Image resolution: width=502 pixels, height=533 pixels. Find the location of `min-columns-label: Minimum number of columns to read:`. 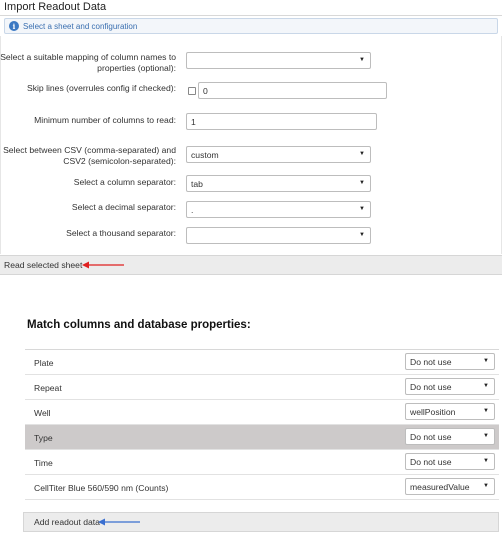

min-columns-label: Minimum number of columns to read: is located at coordinates (105, 120).